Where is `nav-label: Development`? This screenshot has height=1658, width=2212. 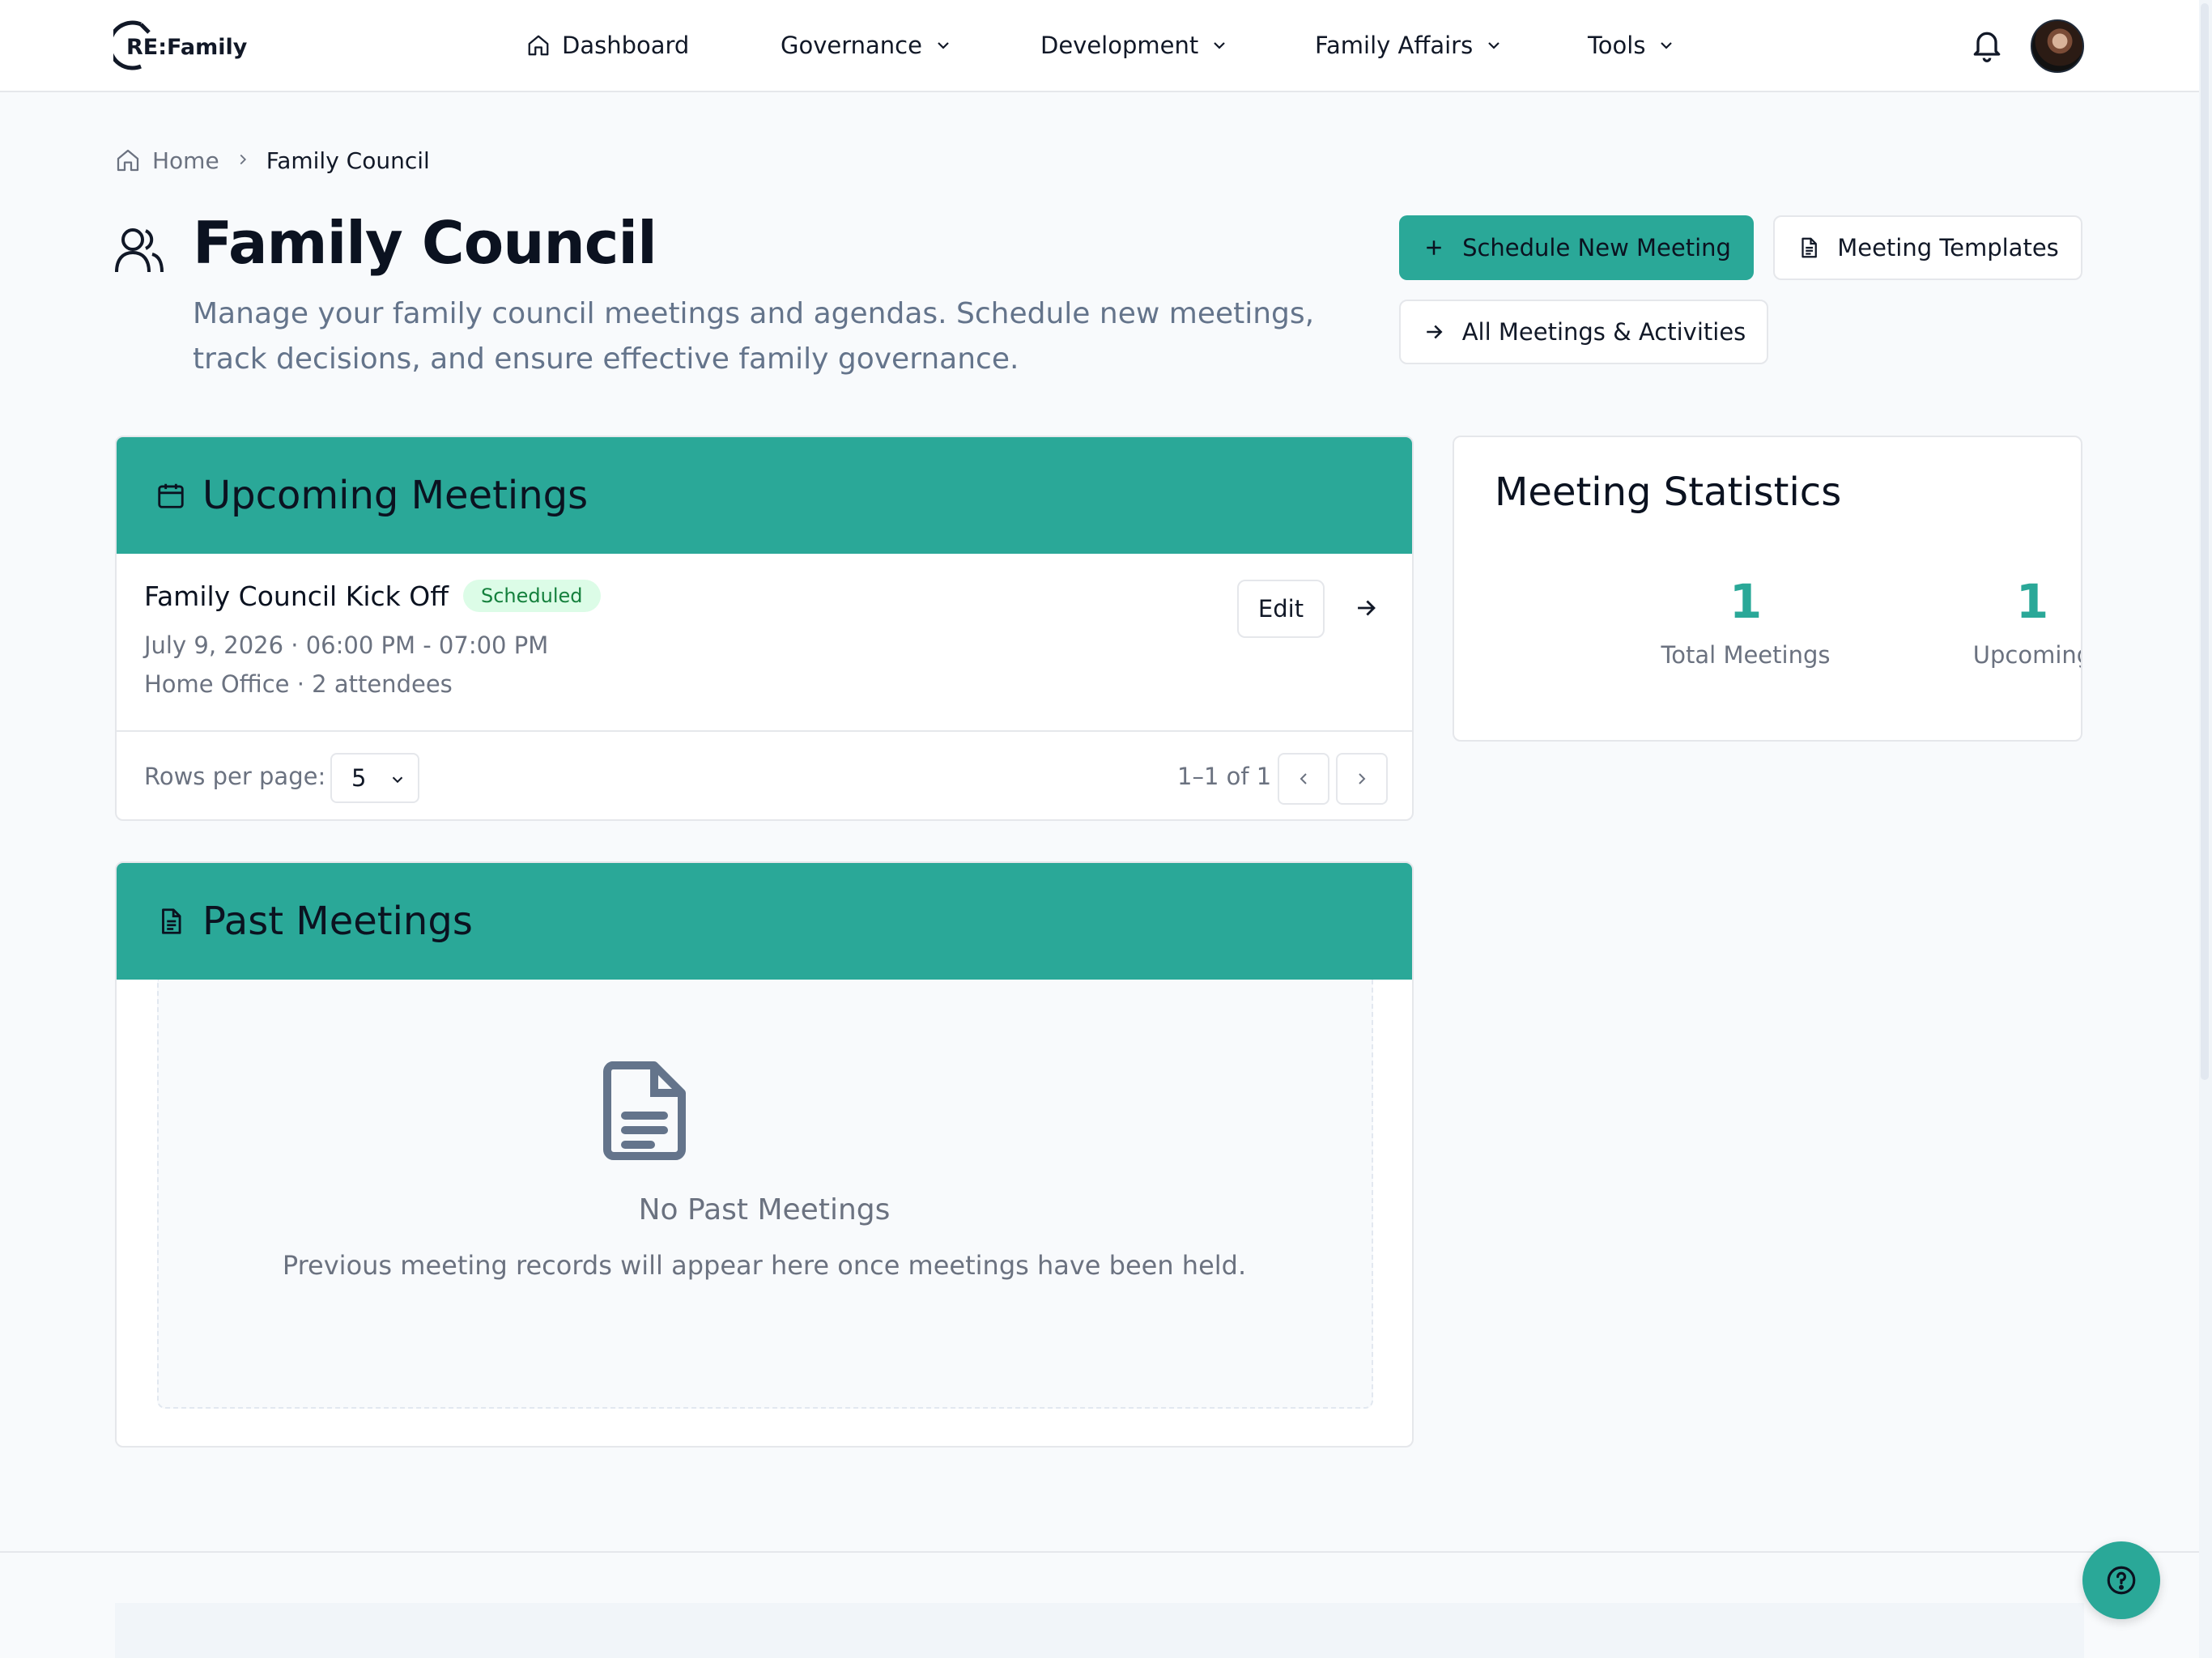 nav-label: Development is located at coordinates (1120, 45).